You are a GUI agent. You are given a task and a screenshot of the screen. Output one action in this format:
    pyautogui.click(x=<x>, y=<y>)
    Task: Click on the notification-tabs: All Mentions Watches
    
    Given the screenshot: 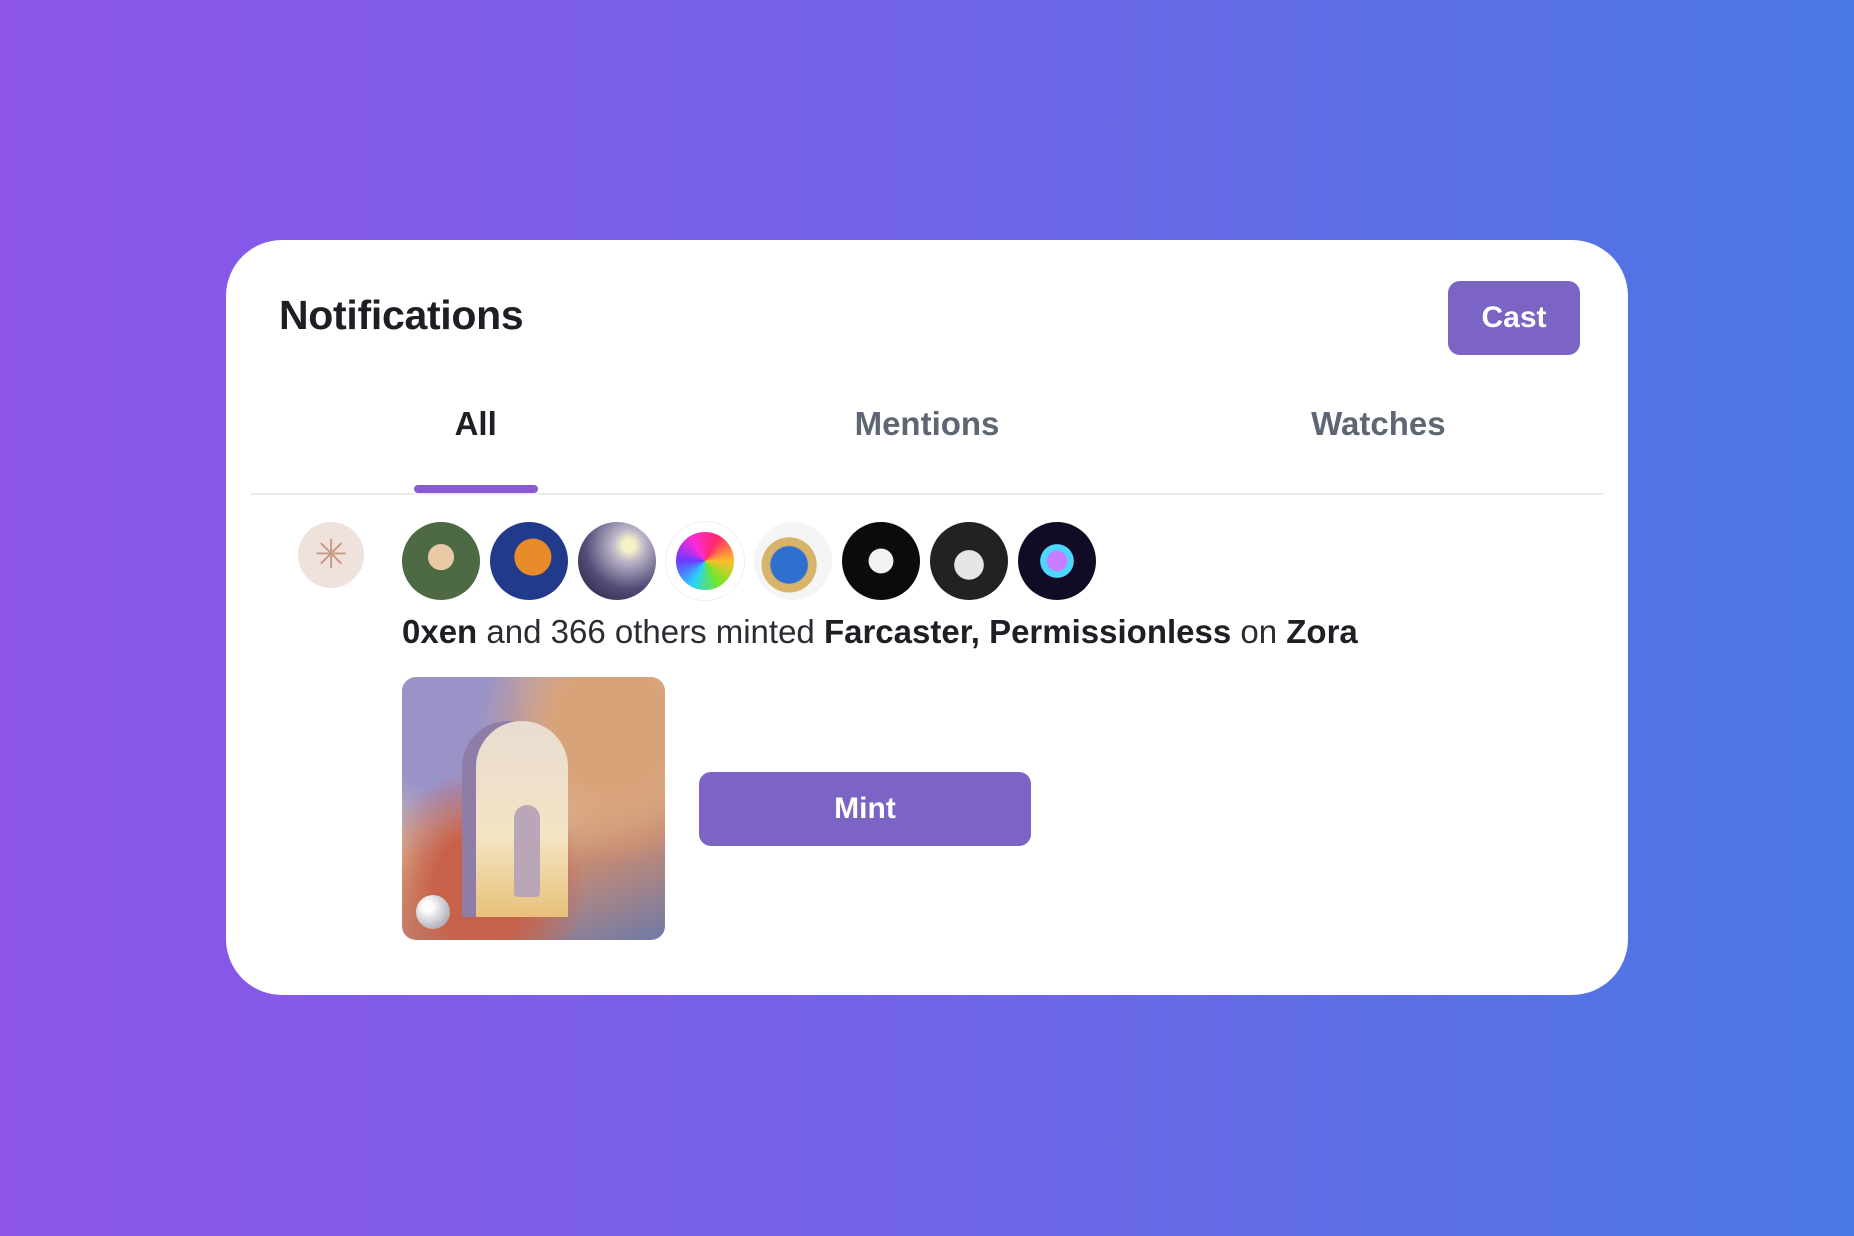 What is the action you would take?
    pyautogui.click(x=927, y=450)
    